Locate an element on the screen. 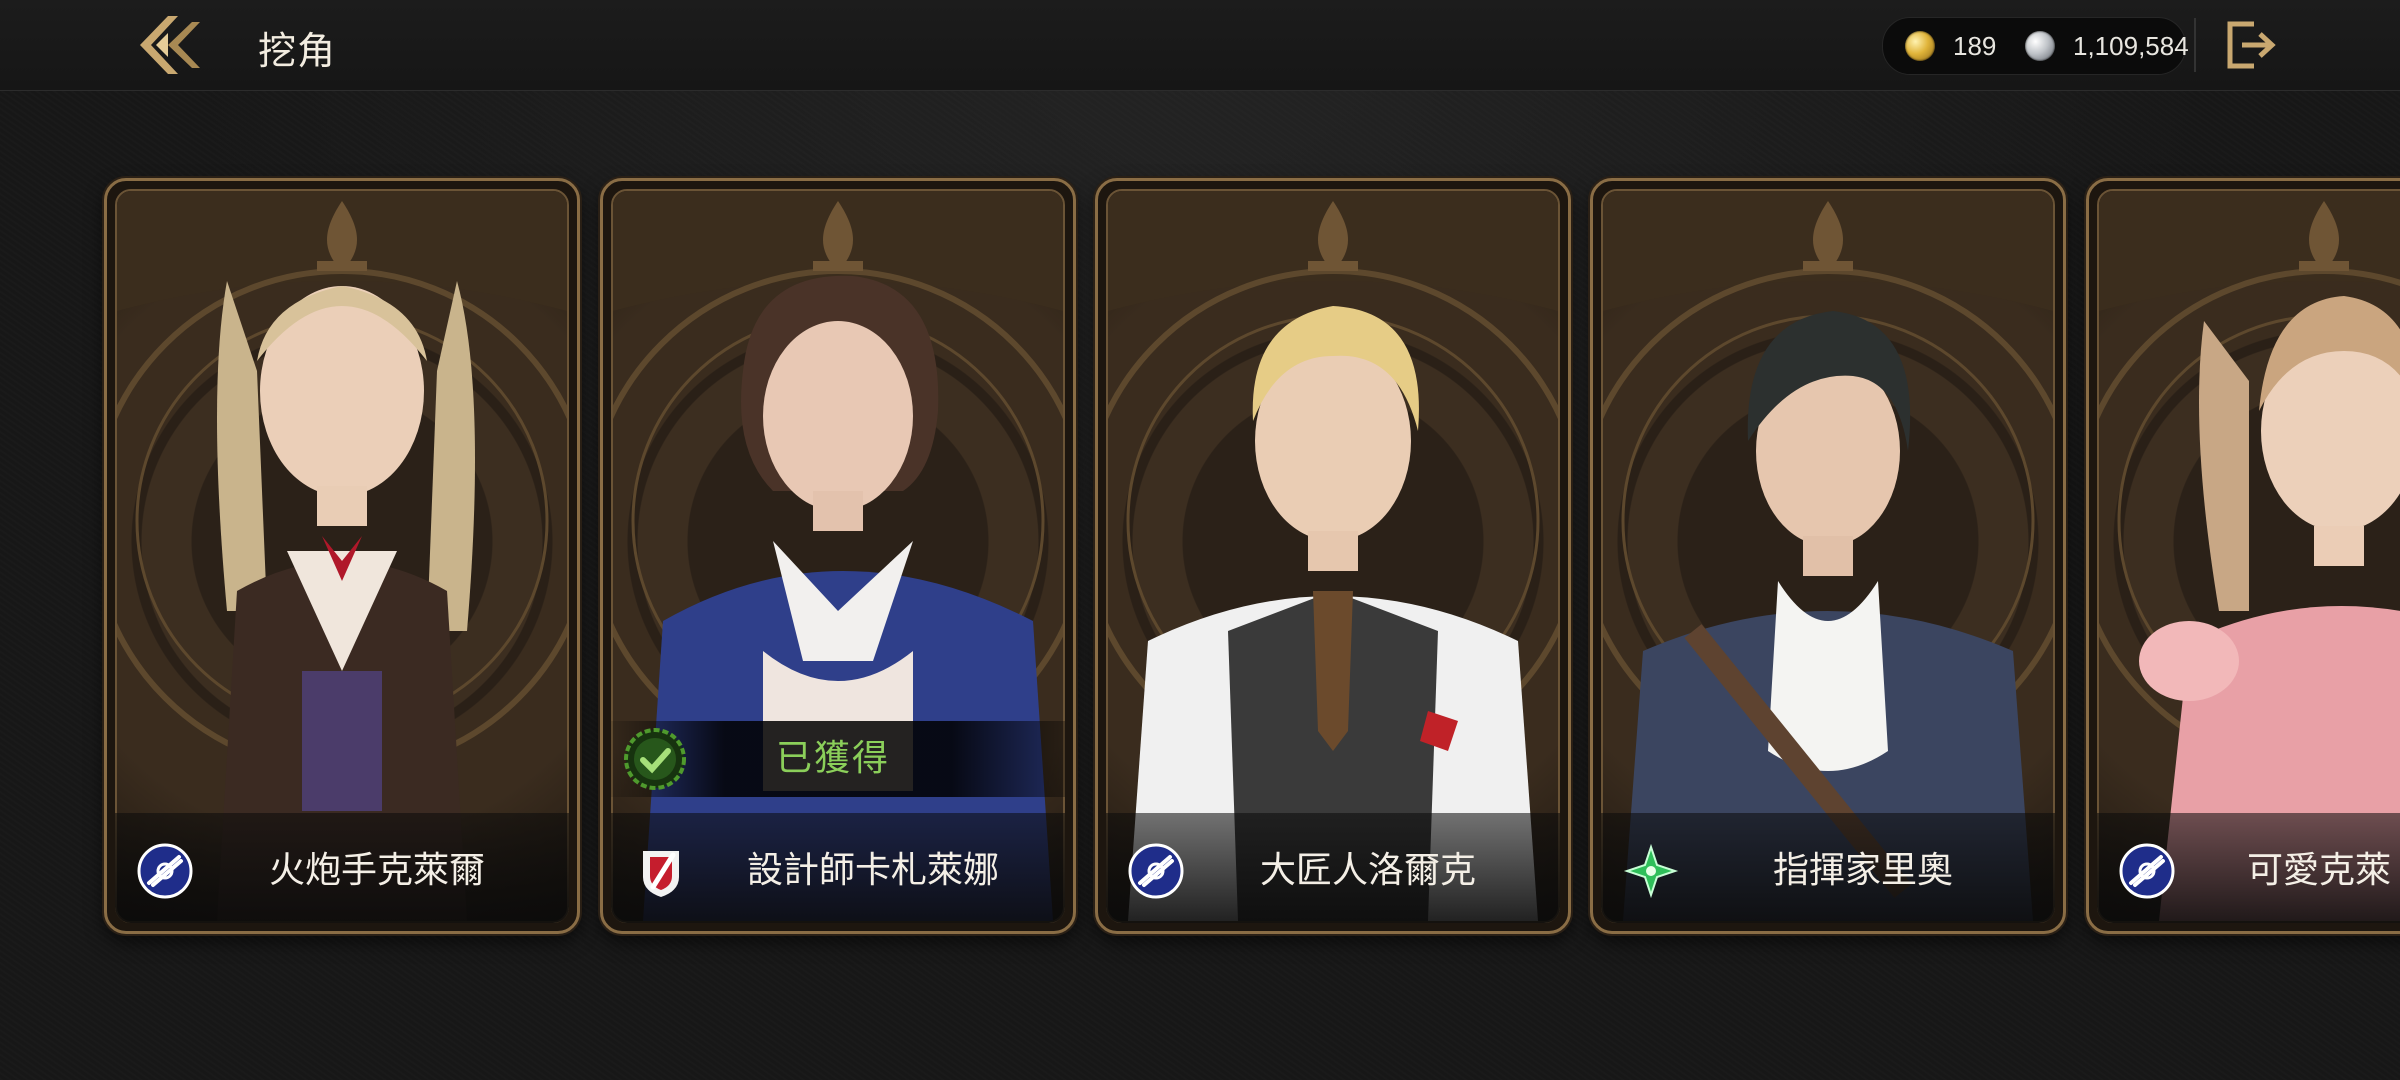  character-name: 火炮手克萊爾 is located at coordinates (376, 870).